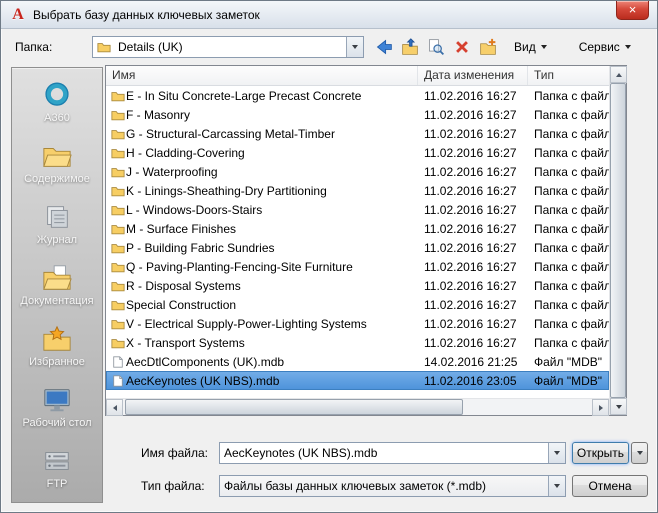  I want to click on desktop-icon, so click(57, 400).